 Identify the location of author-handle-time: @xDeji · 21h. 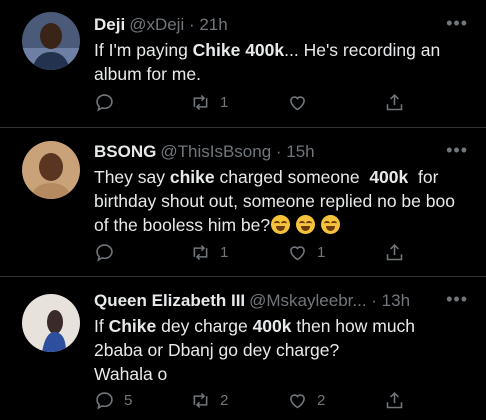
(178, 24).